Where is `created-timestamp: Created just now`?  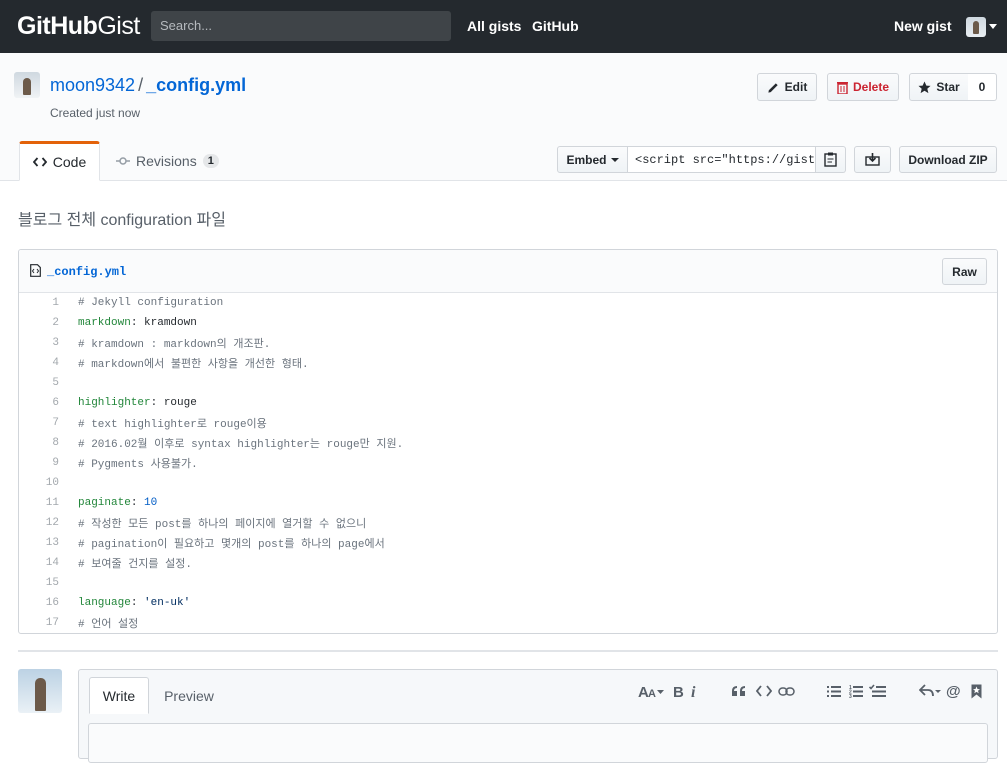 created-timestamp: Created just now is located at coordinates (95, 113).